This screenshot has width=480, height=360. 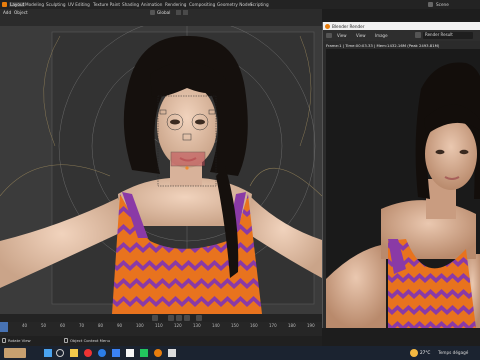 What do you see at coordinates (106, 4) in the screenshot?
I see `tab-texture-paint: Texture Paint` at bounding box center [106, 4].